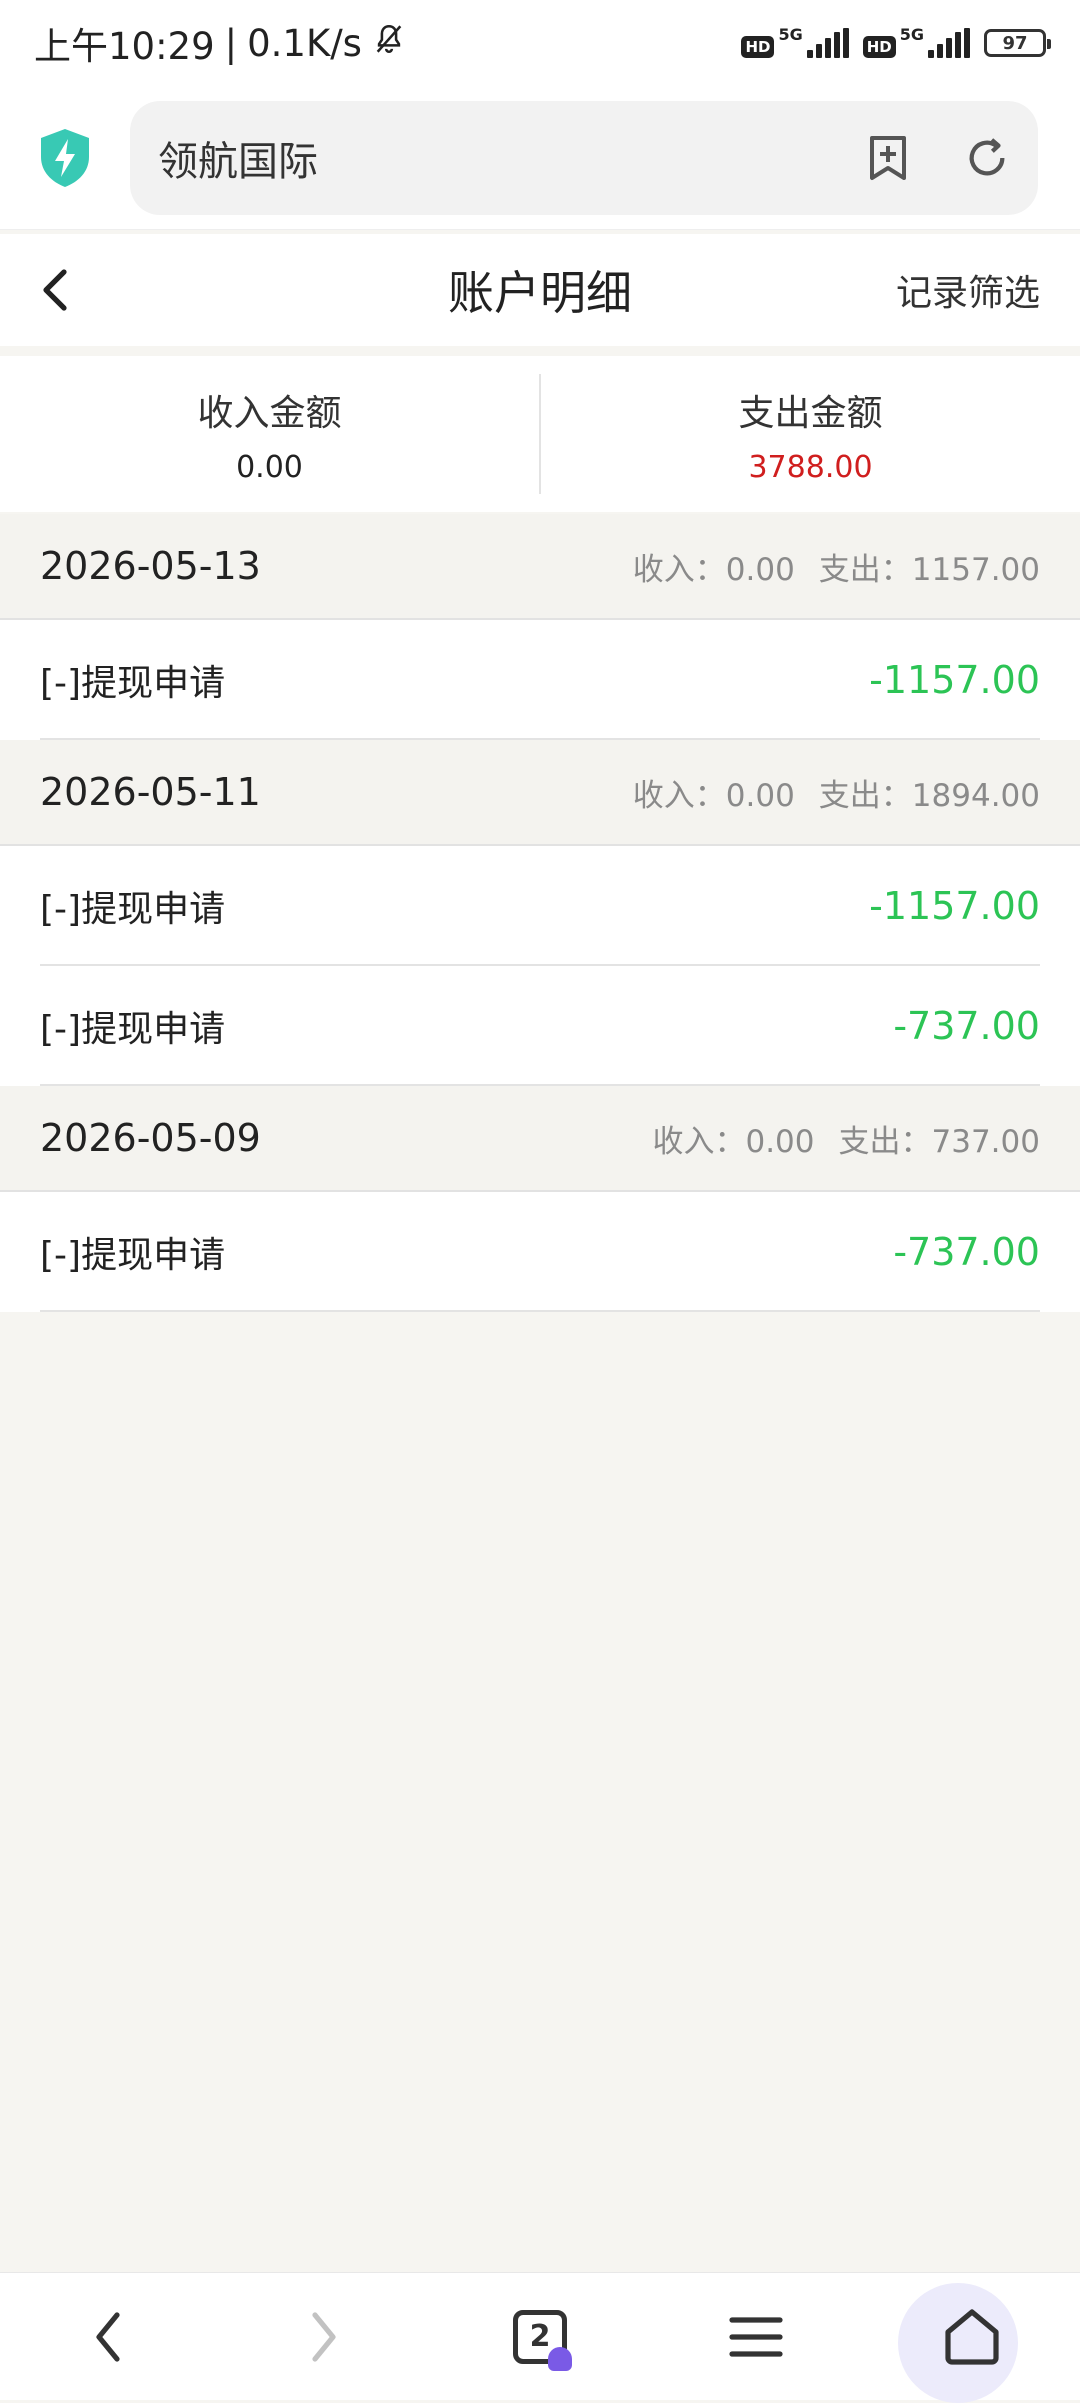 The image size is (1080, 2403). I want to click on back-button, so click(55, 290).